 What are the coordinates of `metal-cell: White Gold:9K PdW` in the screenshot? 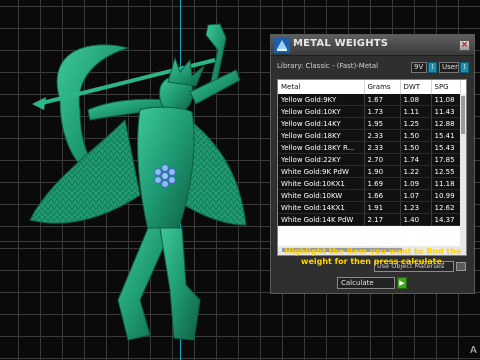 It's located at (321, 171).